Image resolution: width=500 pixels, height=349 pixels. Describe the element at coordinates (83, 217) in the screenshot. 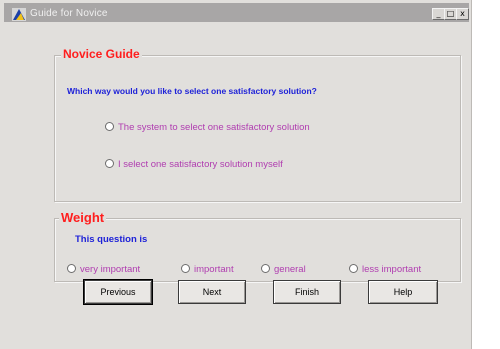

I see `weight-legend: Weight` at that location.